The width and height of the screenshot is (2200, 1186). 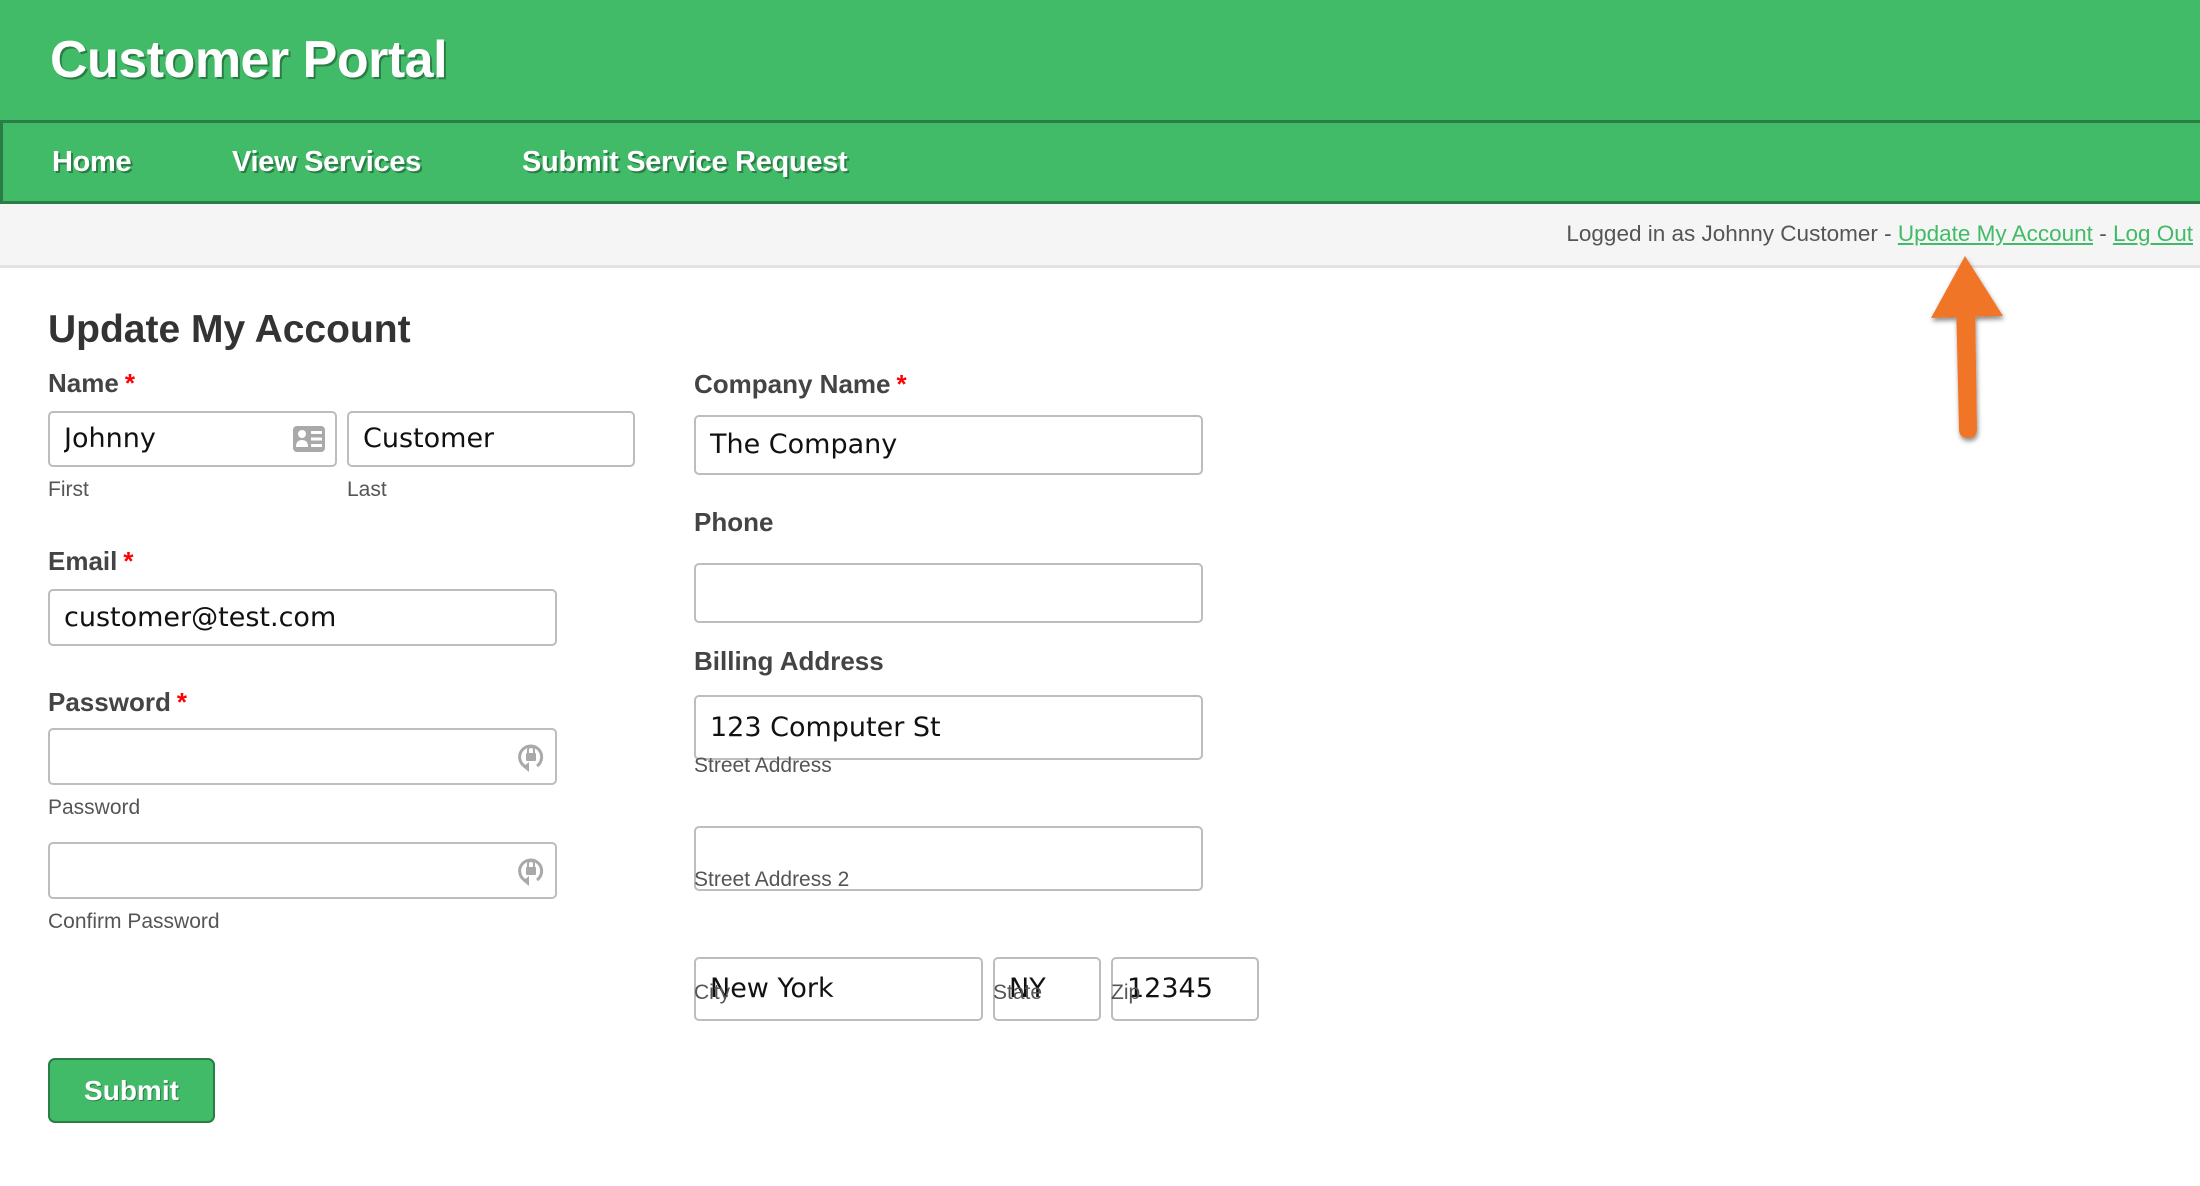 I want to click on email-value: customer@test.com, so click(x=200, y=617).